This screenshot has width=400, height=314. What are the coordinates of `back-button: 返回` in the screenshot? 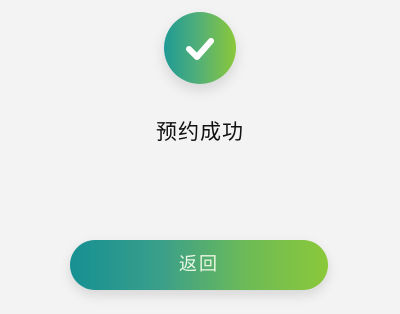 It's located at (199, 265).